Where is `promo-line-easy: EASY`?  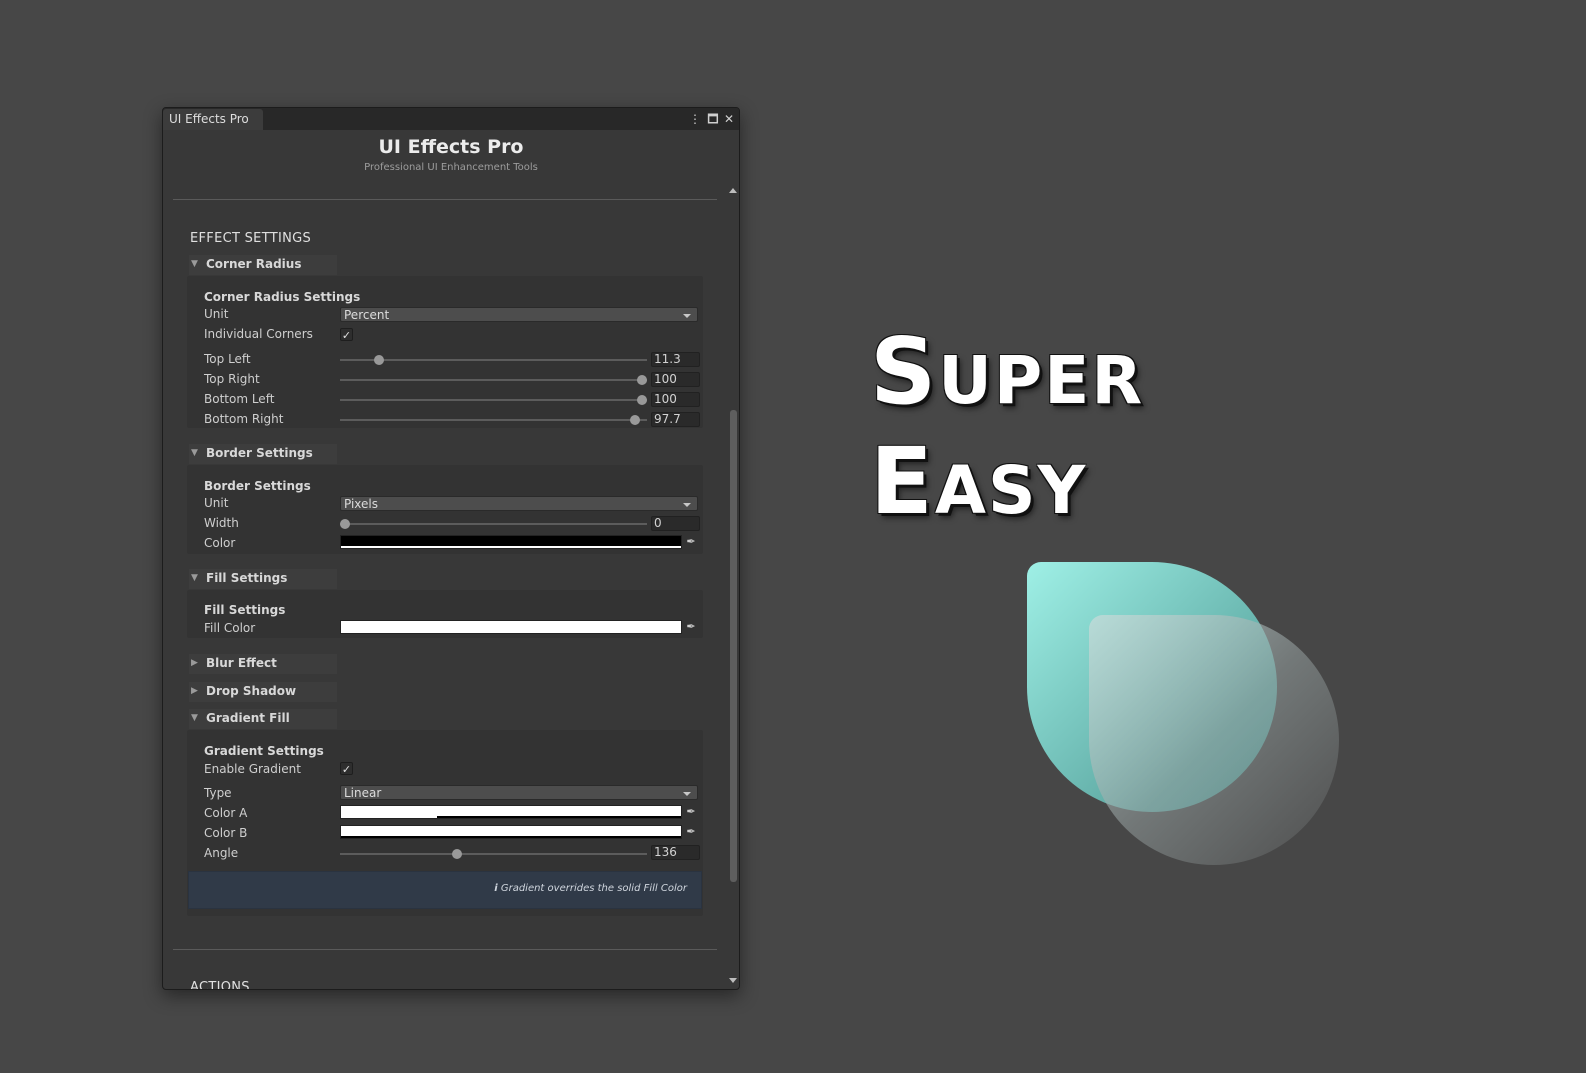
promo-line-easy: EASY is located at coordinates (979, 481).